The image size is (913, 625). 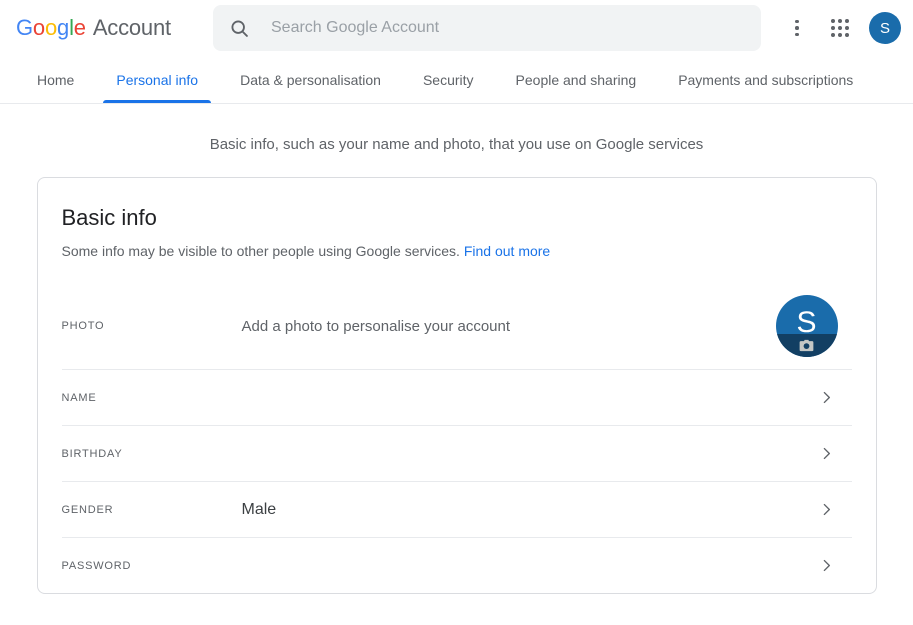 What do you see at coordinates (310, 79) in the screenshot?
I see `tab-data-personalisation: Data & personalisation` at bounding box center [310, 79].